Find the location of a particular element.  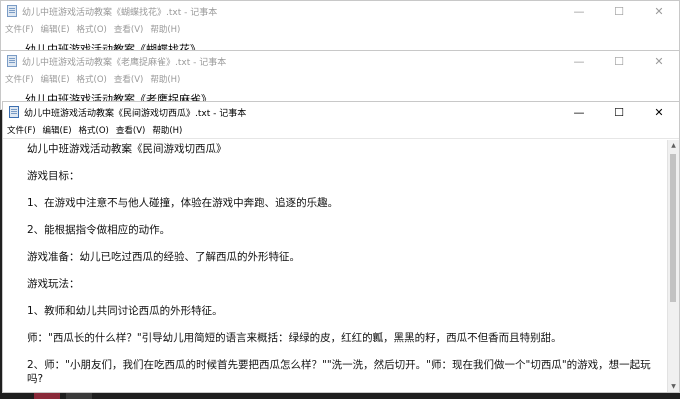

window-title: 幼儿中班游戏活动教案《老鹰捉麻雀》.txt - 记事本 is located at coordinates (124, 62).